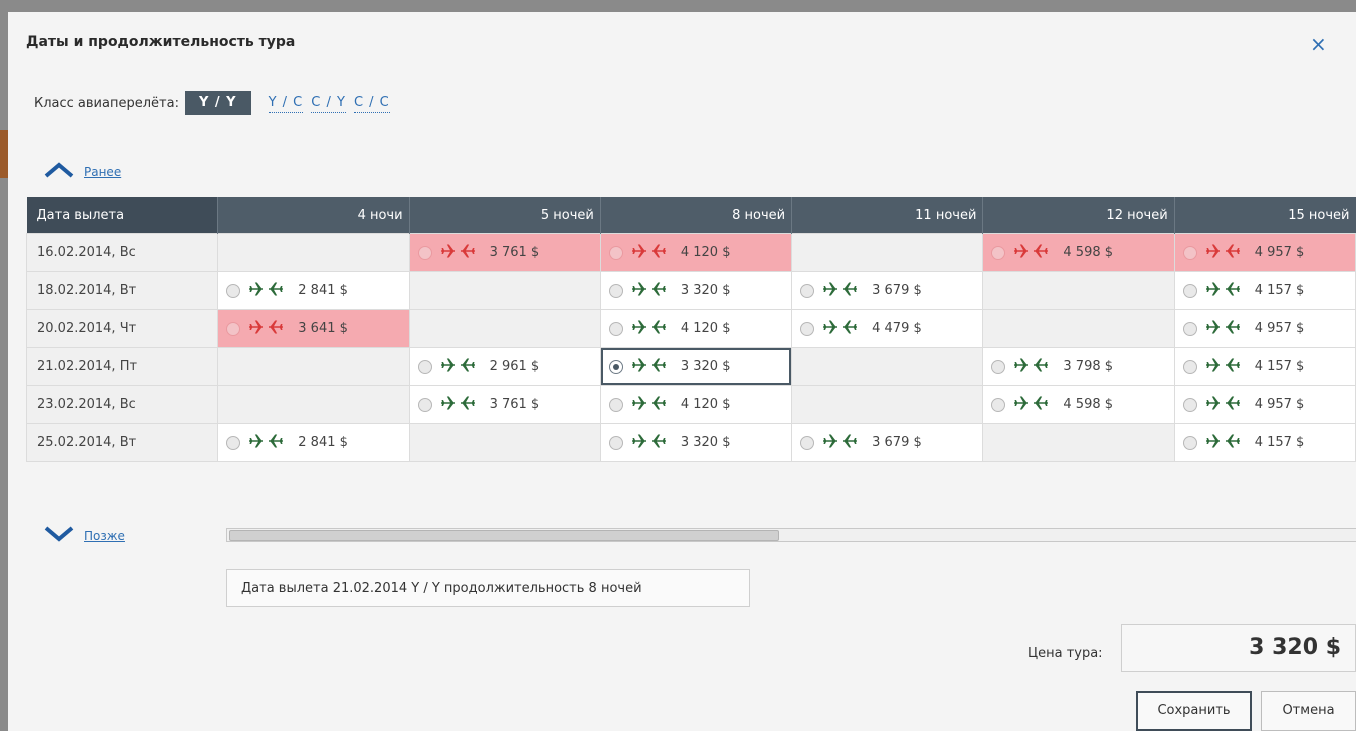 The height and width of the screenshot is (731, 1356). I want to click on price-option: 3 641 $, so click(313, 328).